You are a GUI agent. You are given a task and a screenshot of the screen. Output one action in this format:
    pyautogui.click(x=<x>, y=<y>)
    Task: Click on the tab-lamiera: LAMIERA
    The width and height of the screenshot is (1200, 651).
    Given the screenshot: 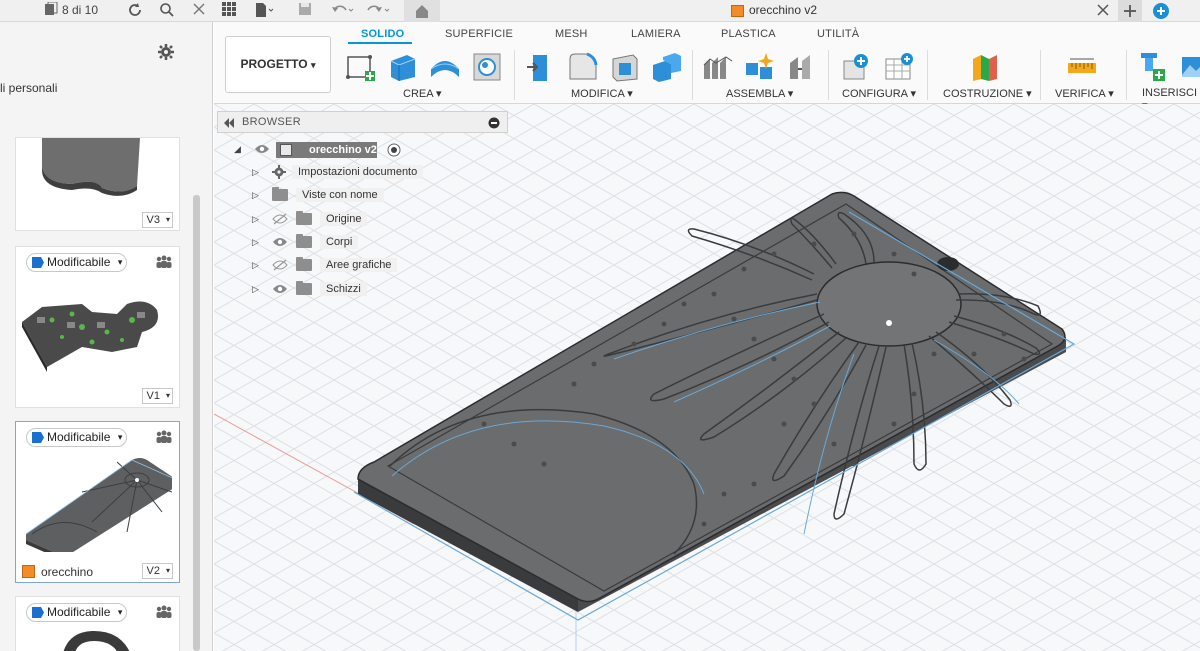 What is the action you would take?
    pyautogui.click(x=656, y=34)
    